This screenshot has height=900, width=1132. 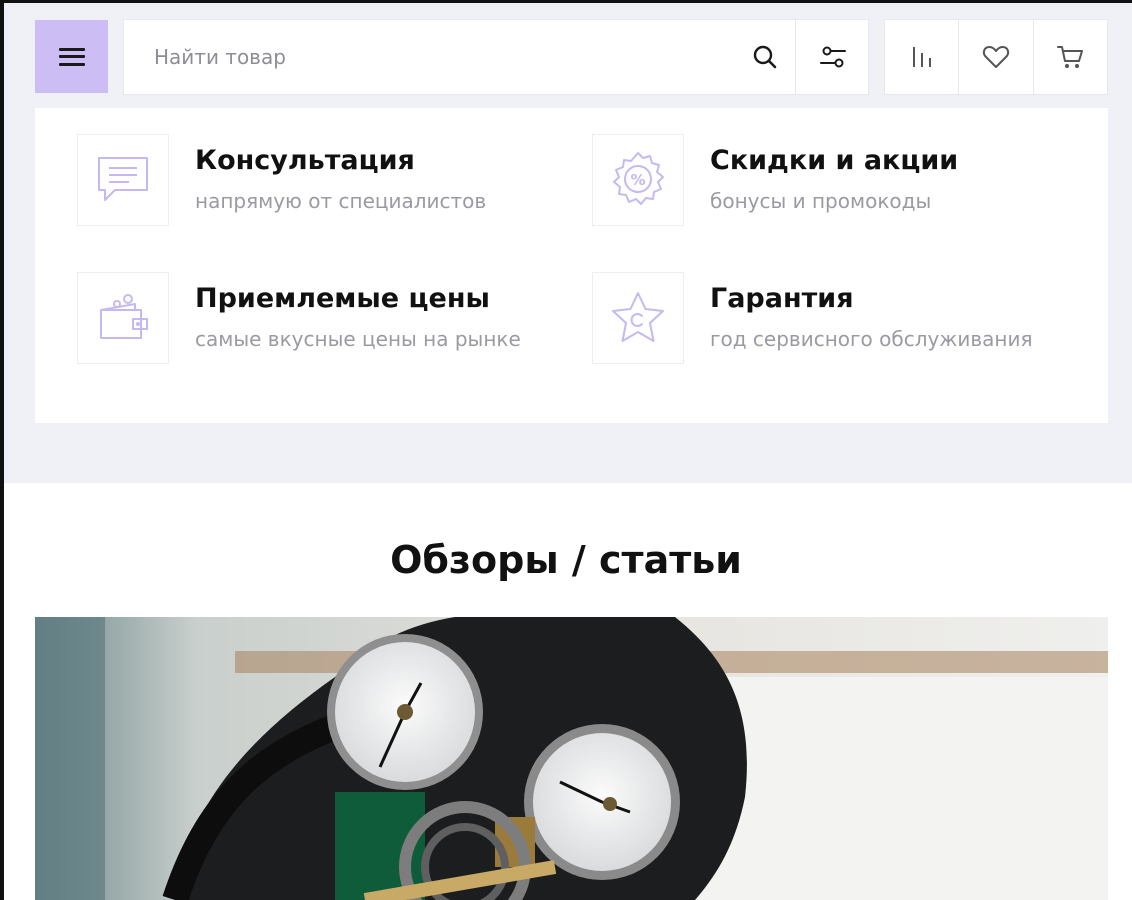 I want to click on site-header, so click(x=566, y=55).